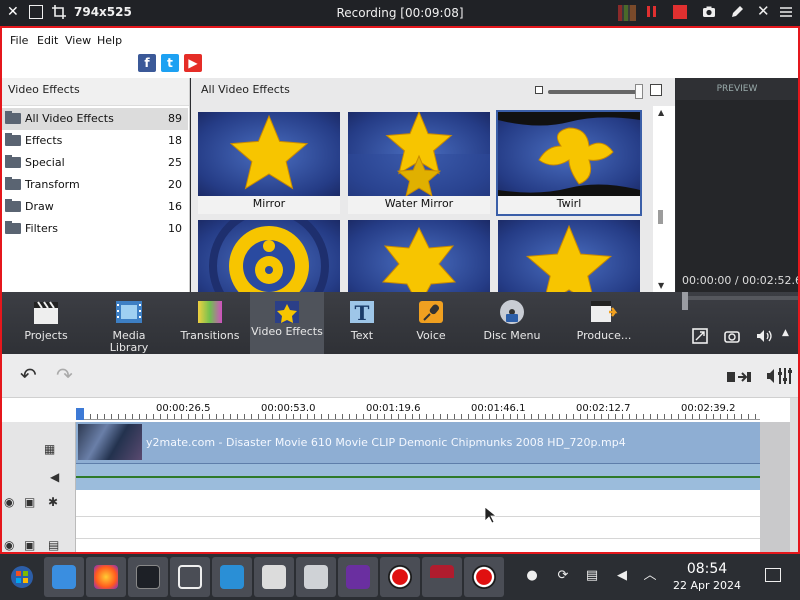 Image resolution: width=800 pixels, height=600 pixels. Describe the element at coordinates (32, 375) in the screenshot. I see `undo-icon: ↶` at that location.